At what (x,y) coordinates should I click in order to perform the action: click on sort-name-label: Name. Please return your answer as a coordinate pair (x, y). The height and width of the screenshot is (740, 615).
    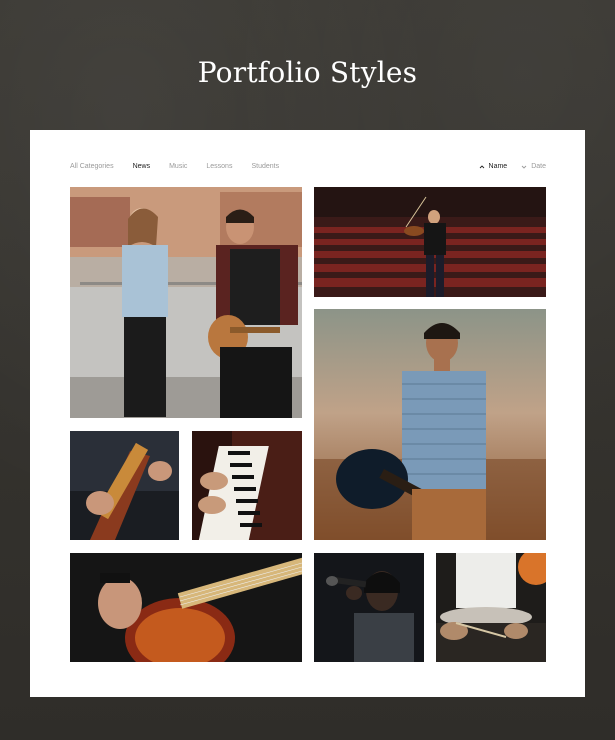
    Looking at the image, I should click on (498, 166).